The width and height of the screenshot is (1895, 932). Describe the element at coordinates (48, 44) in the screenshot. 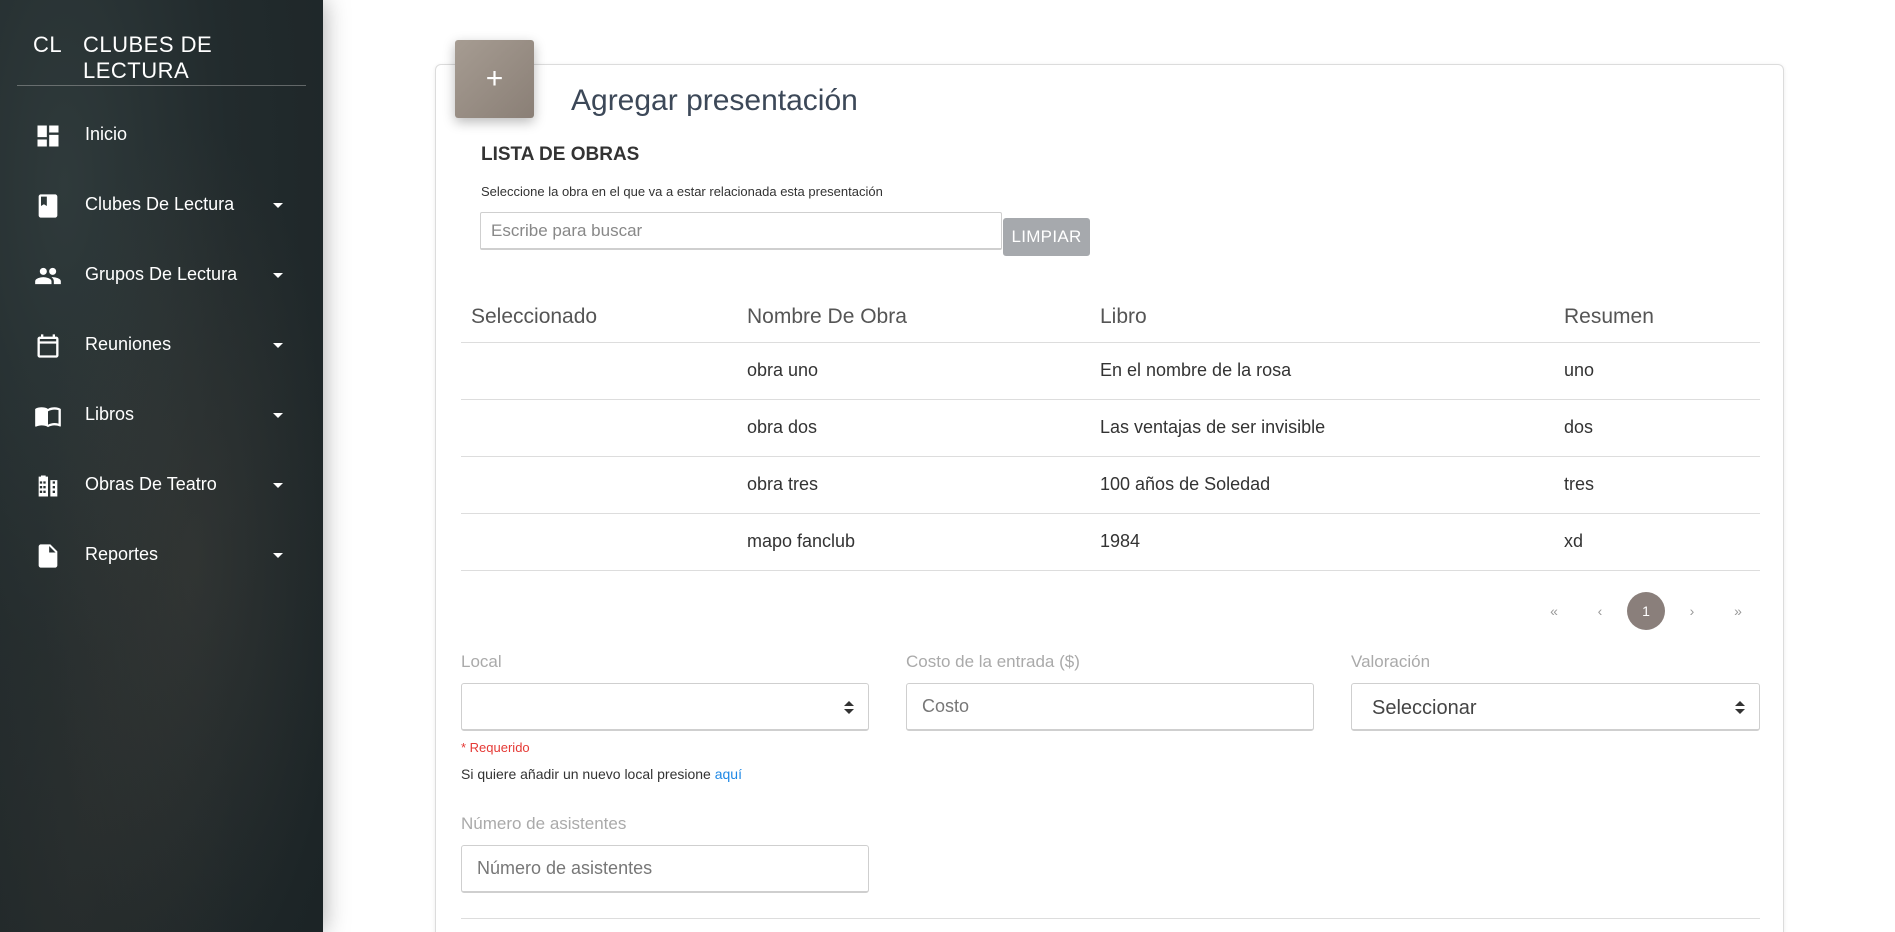

I see `brand-mini: CL` at that location.